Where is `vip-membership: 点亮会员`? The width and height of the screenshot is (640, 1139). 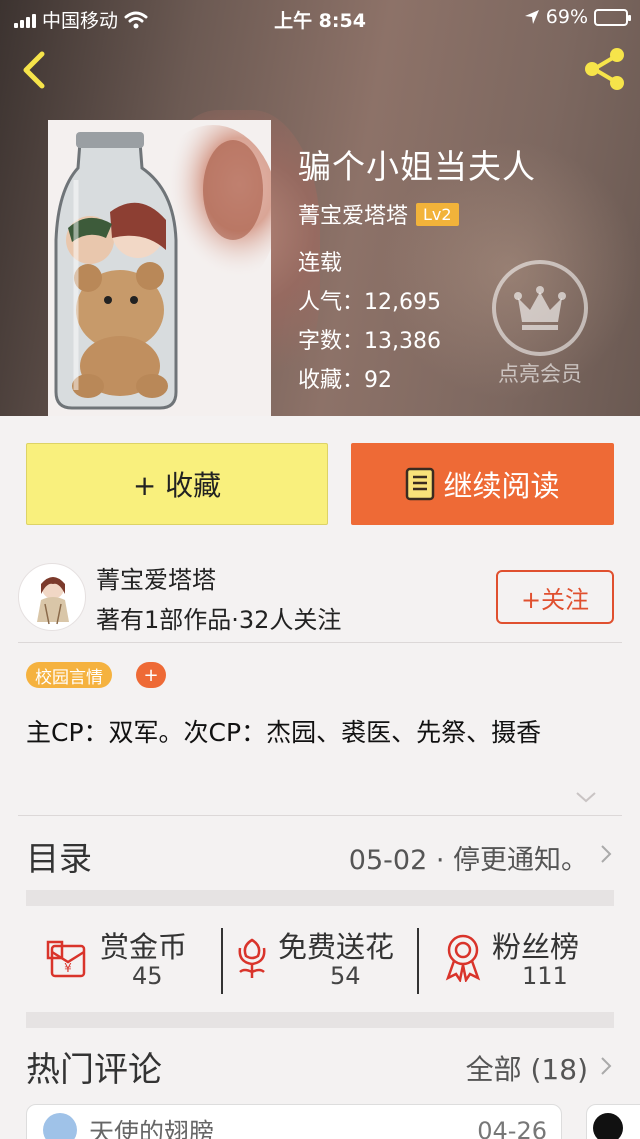 vip-membership: 点亮会员 is located at coordinates (540, 324).